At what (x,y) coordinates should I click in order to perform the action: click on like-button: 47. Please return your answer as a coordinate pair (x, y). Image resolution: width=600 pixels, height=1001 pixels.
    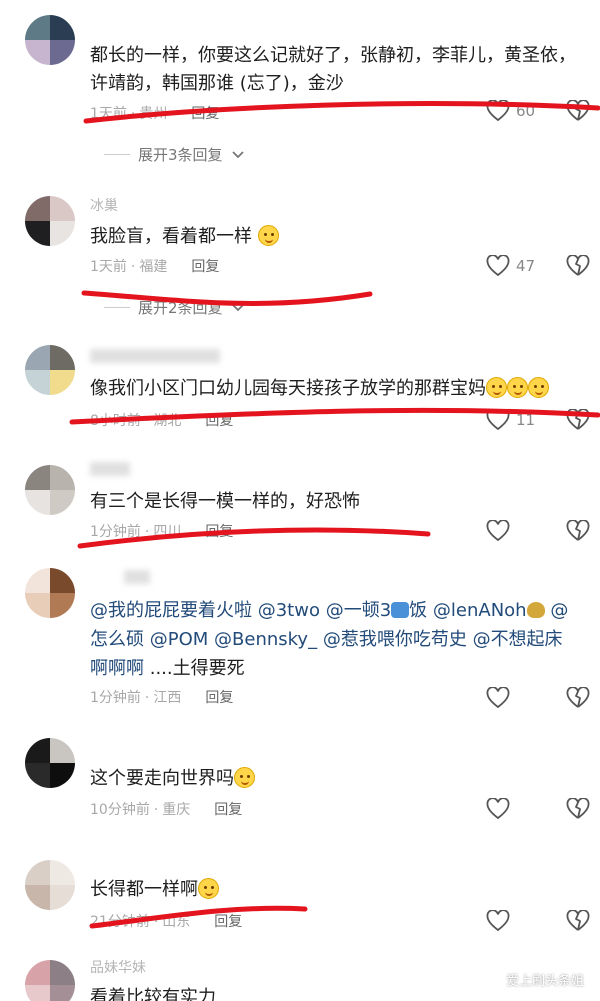
    Looking at the image, I should click on (510, 266).